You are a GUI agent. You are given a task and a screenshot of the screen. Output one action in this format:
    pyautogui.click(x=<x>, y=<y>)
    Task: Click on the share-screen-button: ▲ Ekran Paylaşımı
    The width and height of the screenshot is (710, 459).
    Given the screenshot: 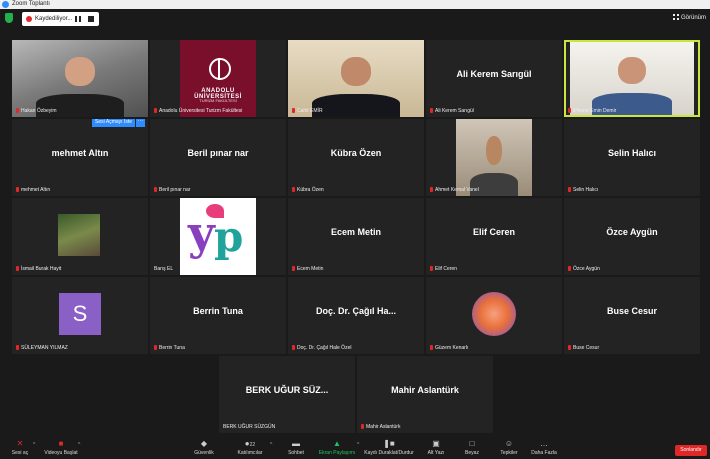 What is the action you would take?
    pyautogui.click(x=337, y=448)
    